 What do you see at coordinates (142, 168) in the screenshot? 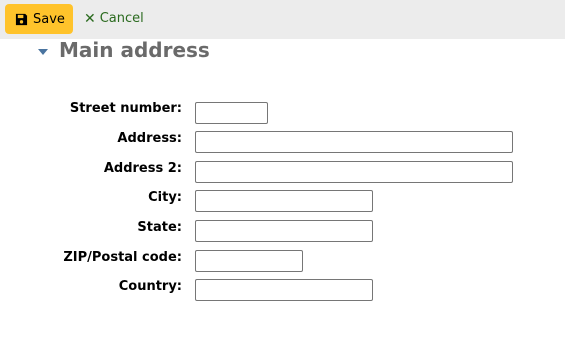
I see `address2-label: Address 2:` at bounding box center [142, 168].